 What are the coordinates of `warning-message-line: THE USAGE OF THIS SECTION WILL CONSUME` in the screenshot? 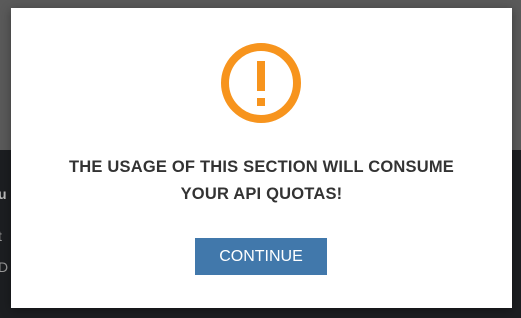 It's located at (261, 167).